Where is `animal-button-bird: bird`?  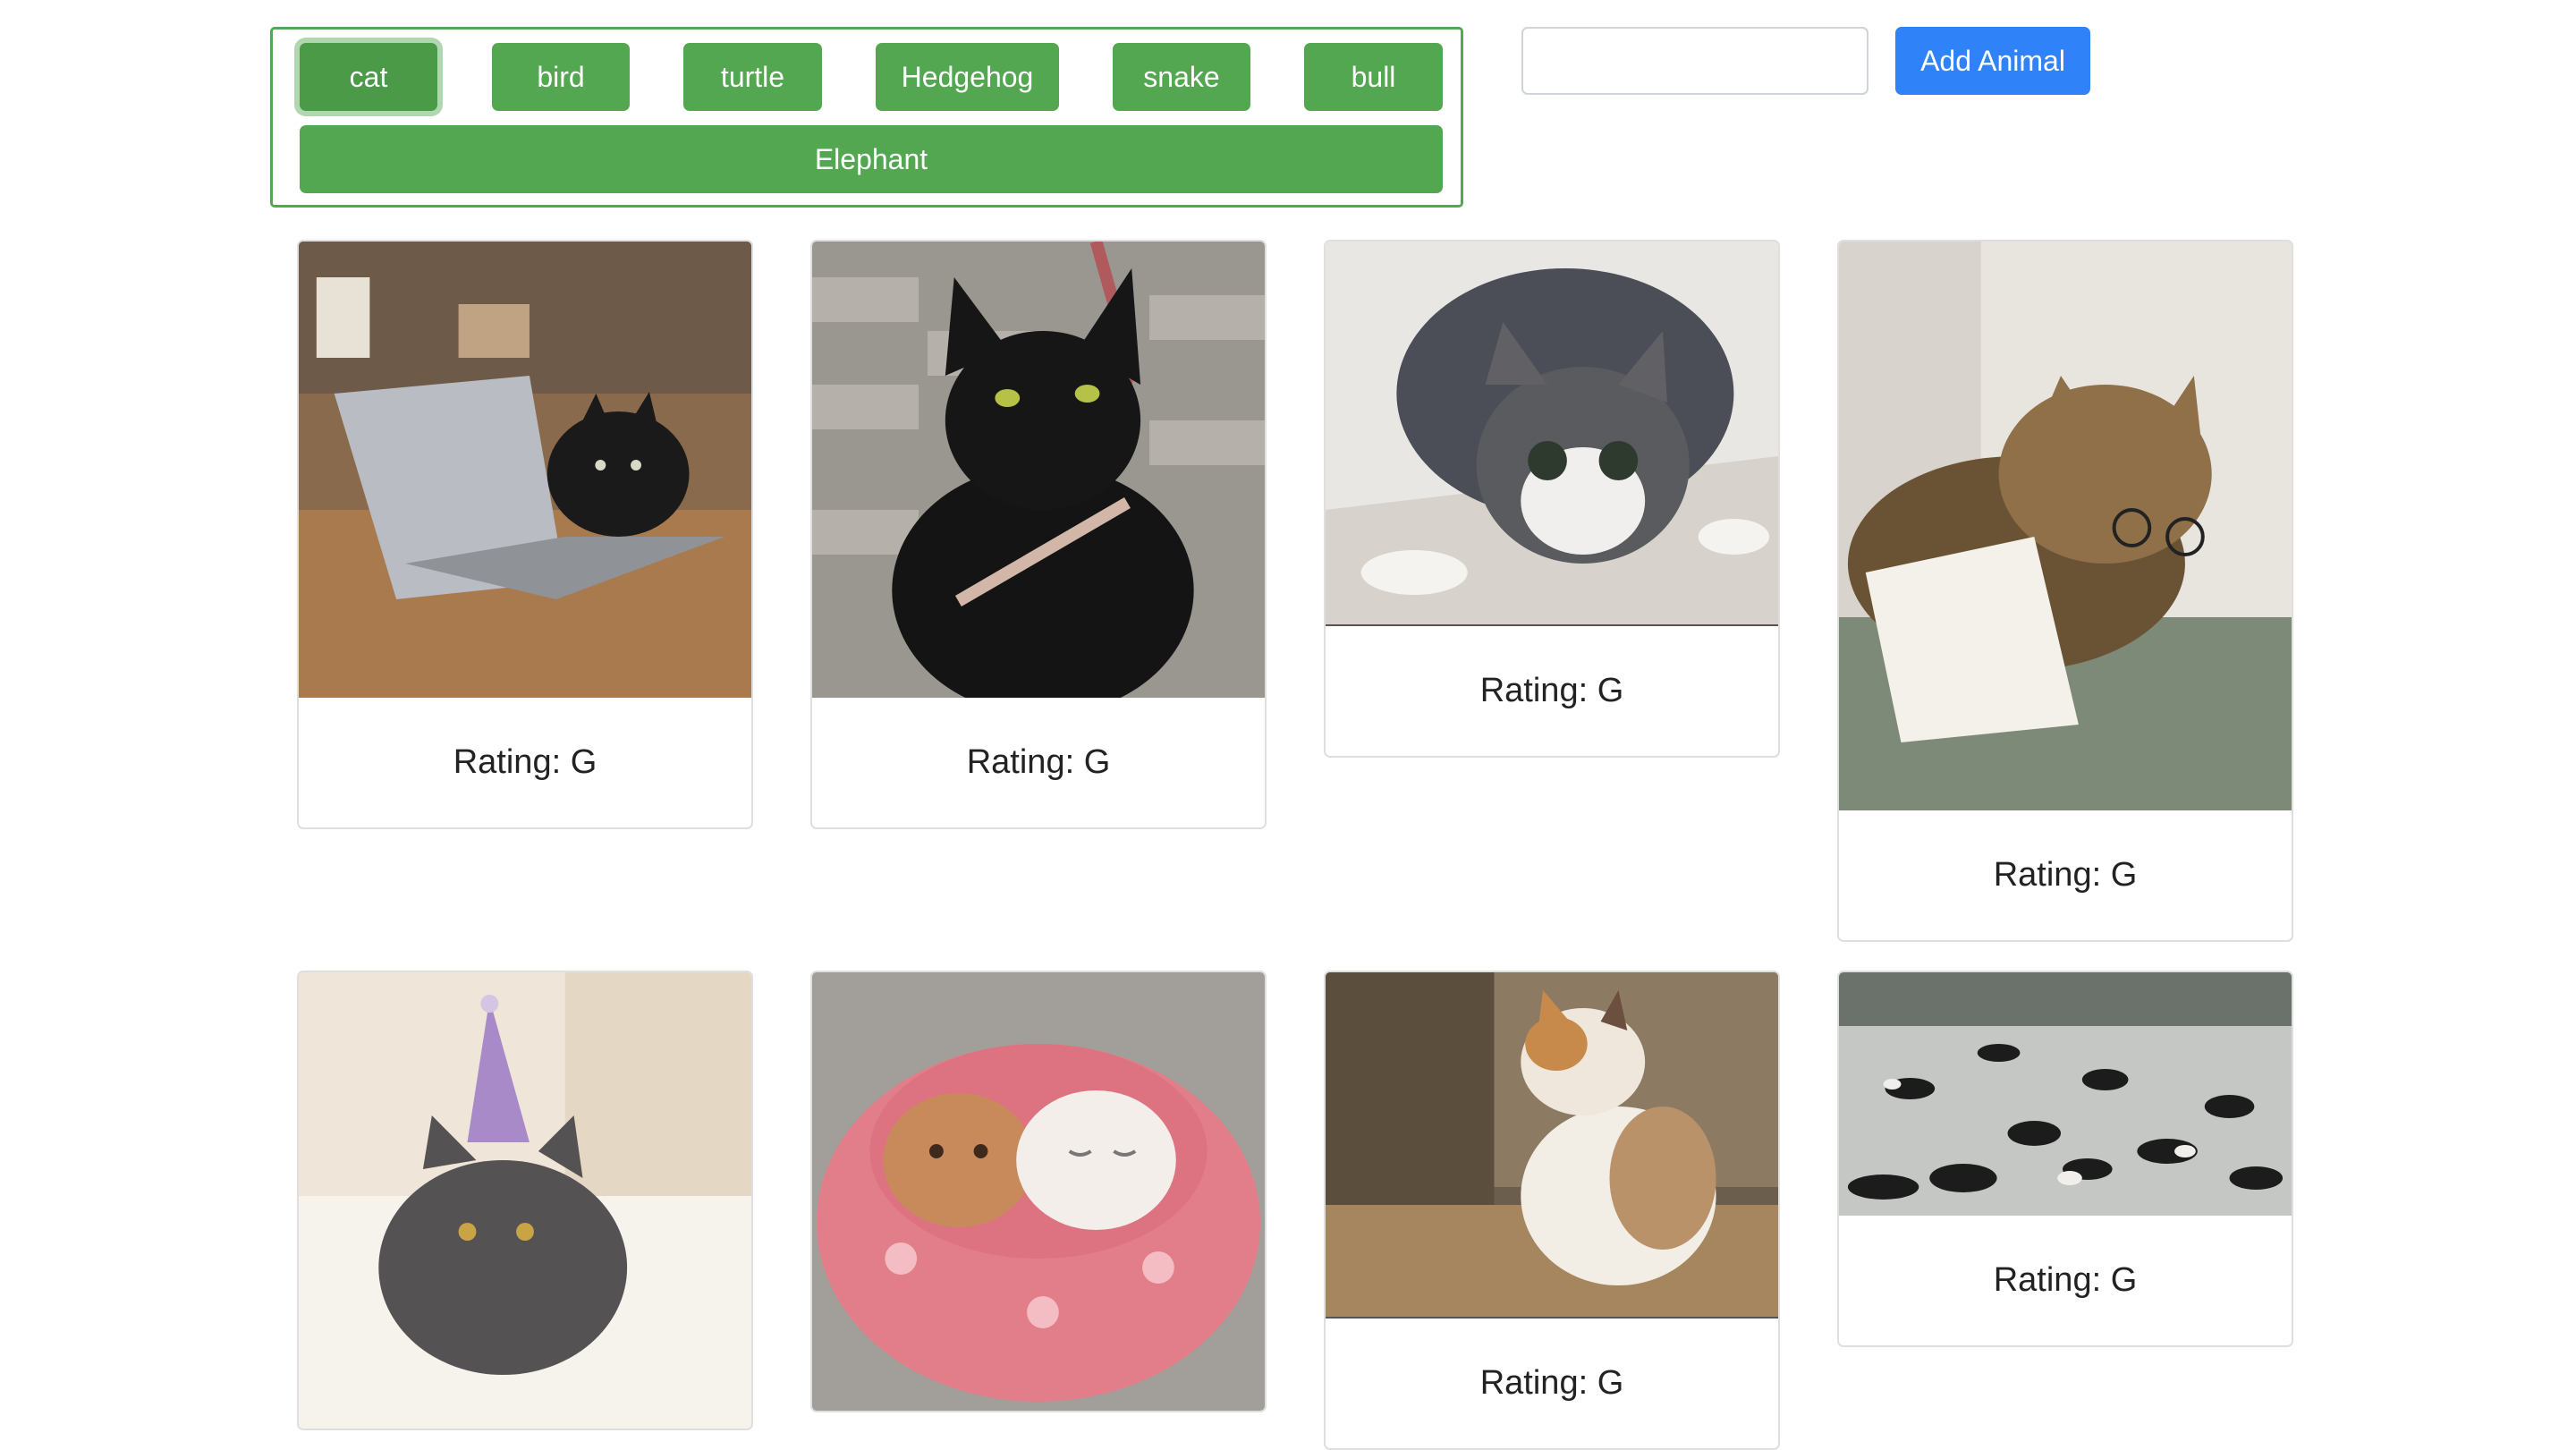 animal-button-bird: bird is located at coordinates (561, 77).